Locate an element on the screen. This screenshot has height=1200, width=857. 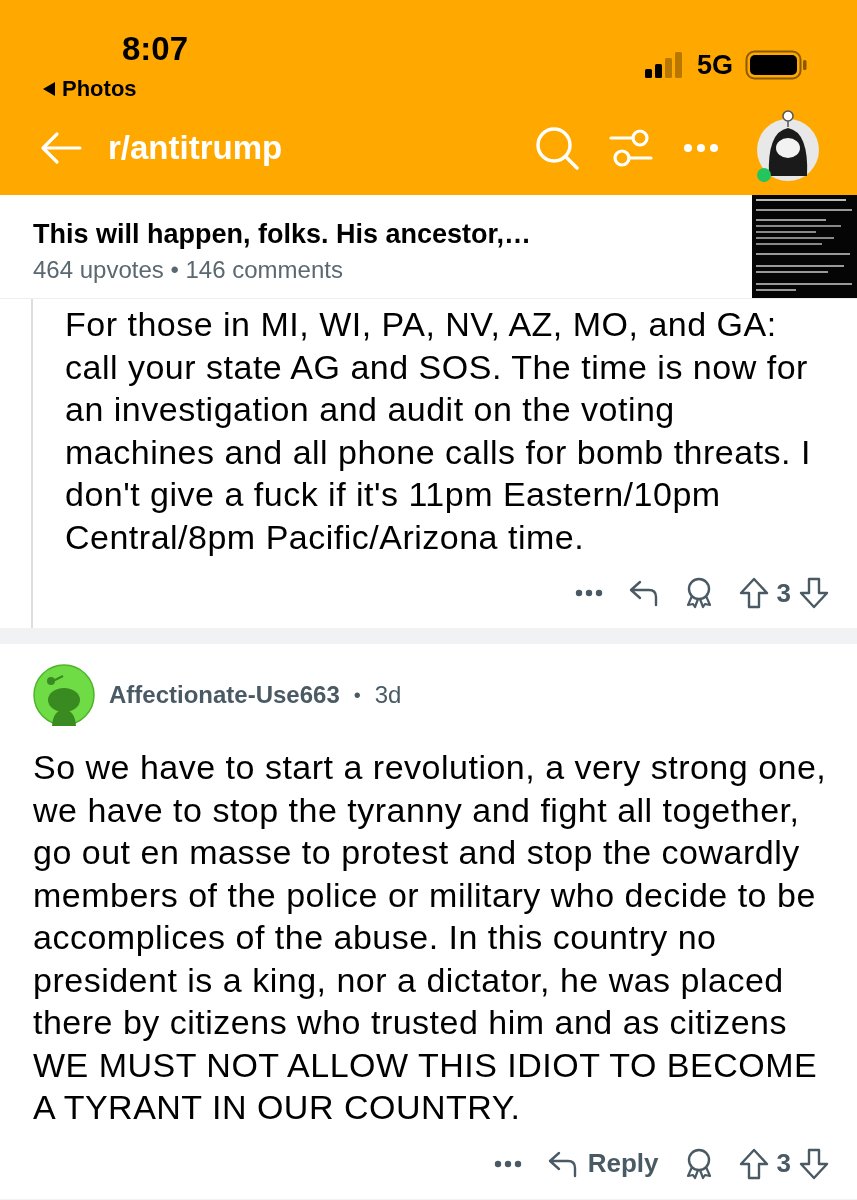
user-avatar is located at coordinates (788, 145).